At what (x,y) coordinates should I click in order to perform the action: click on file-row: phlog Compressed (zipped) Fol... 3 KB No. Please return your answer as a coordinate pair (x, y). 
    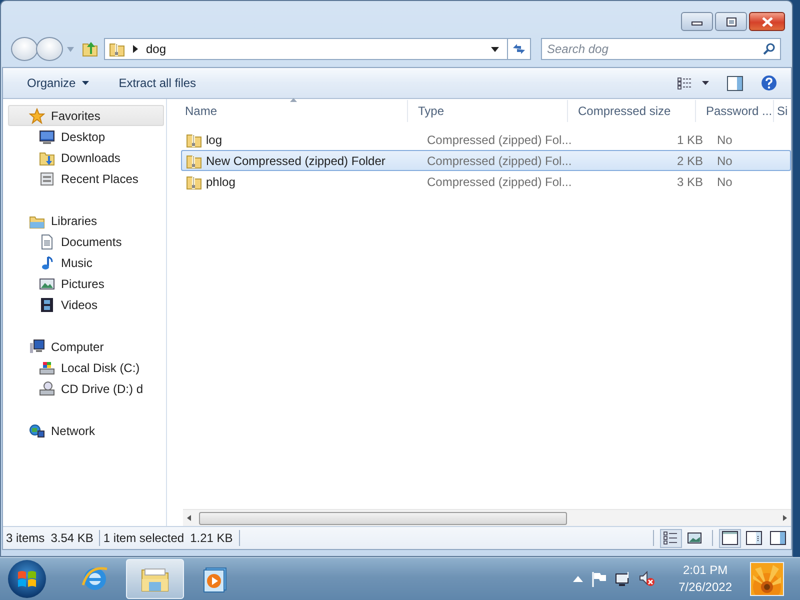
    Looking at the image, I should click on (486, 181).